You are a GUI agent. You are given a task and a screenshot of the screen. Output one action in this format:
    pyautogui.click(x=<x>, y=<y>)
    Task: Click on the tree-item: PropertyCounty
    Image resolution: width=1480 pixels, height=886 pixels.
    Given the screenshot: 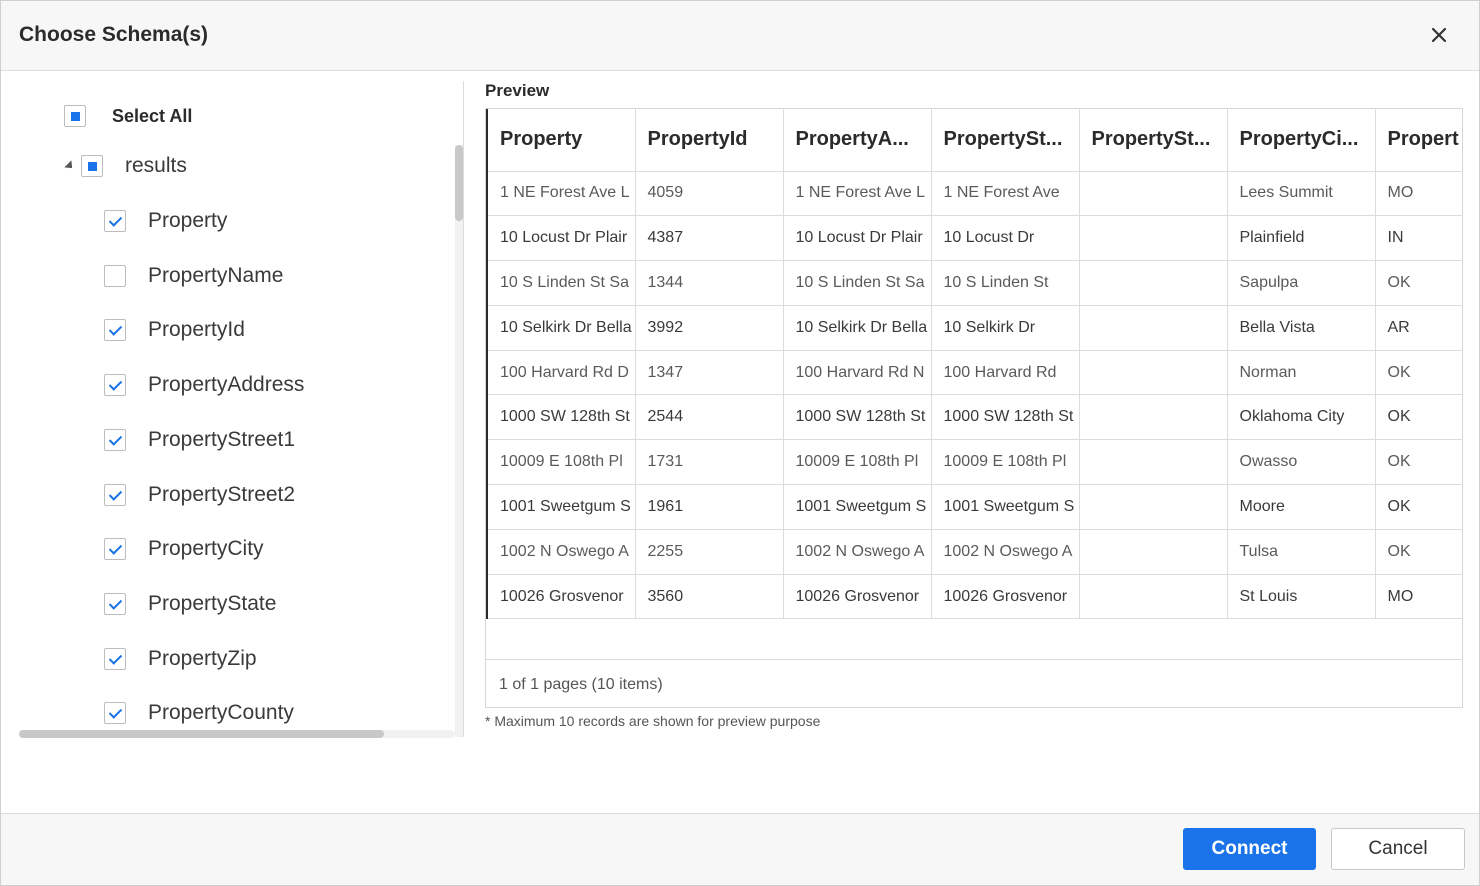 What is the action you would take?
    pyautogui.click(x=199, y=713)
    